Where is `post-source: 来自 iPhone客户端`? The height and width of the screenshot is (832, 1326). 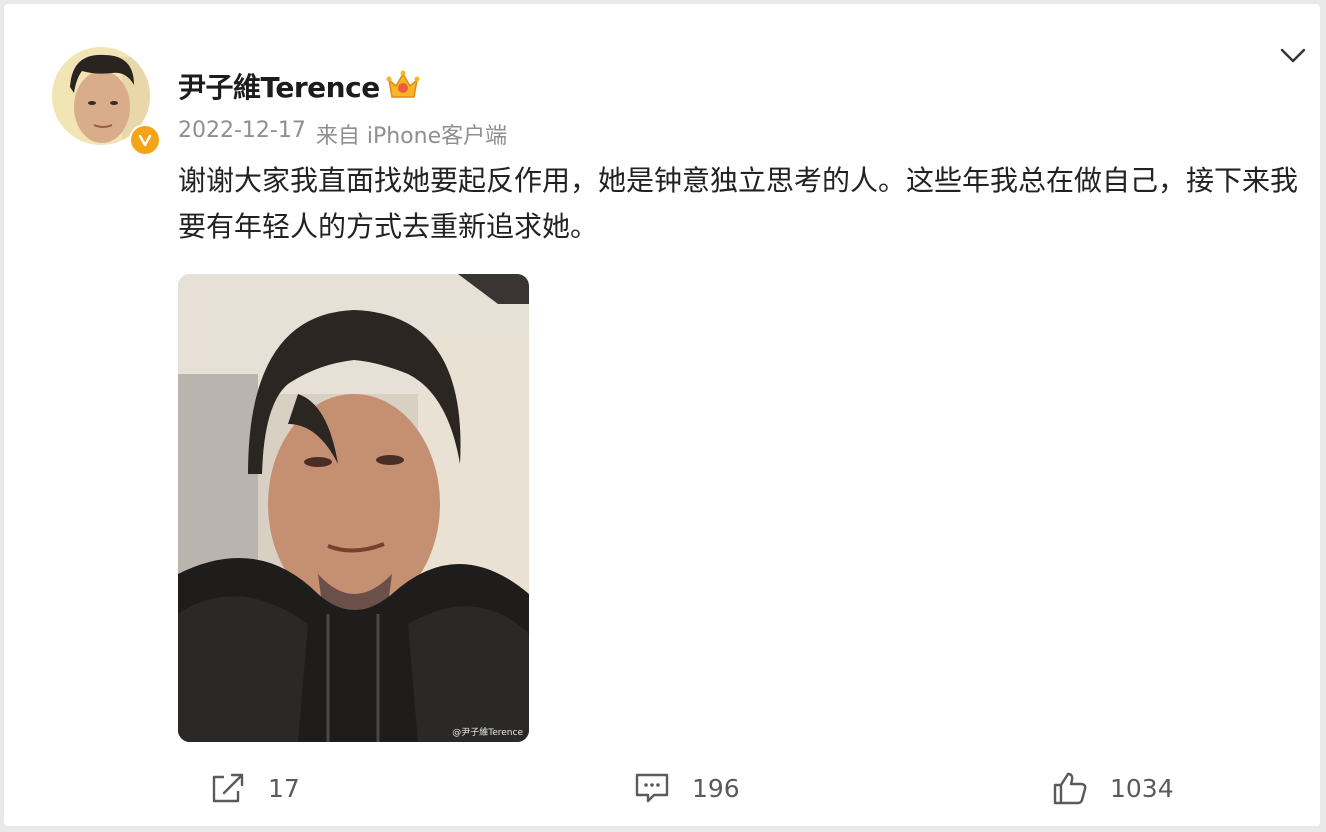
post-source: 来自 iPhone客户端 is located at coordinates (411, 136).